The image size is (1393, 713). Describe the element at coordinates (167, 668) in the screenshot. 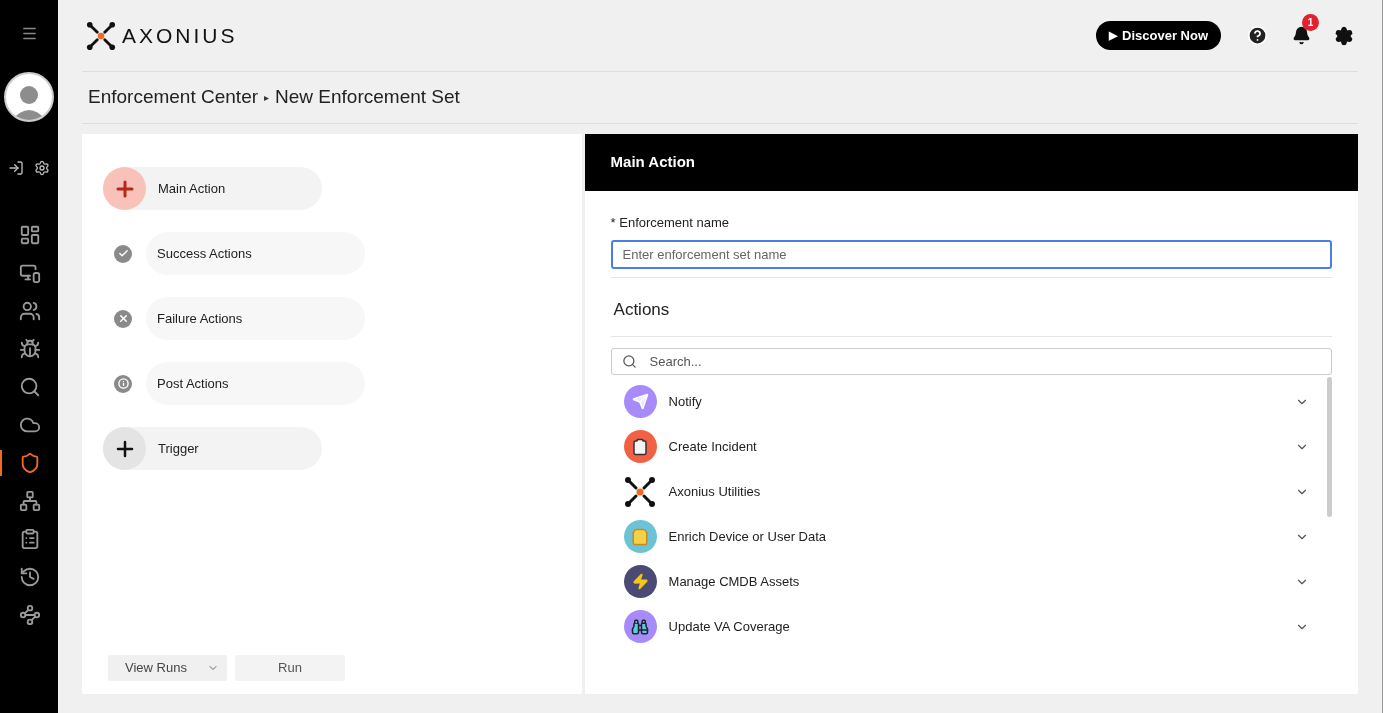

I see `view-runs-dropdown: View Runs` at that location.